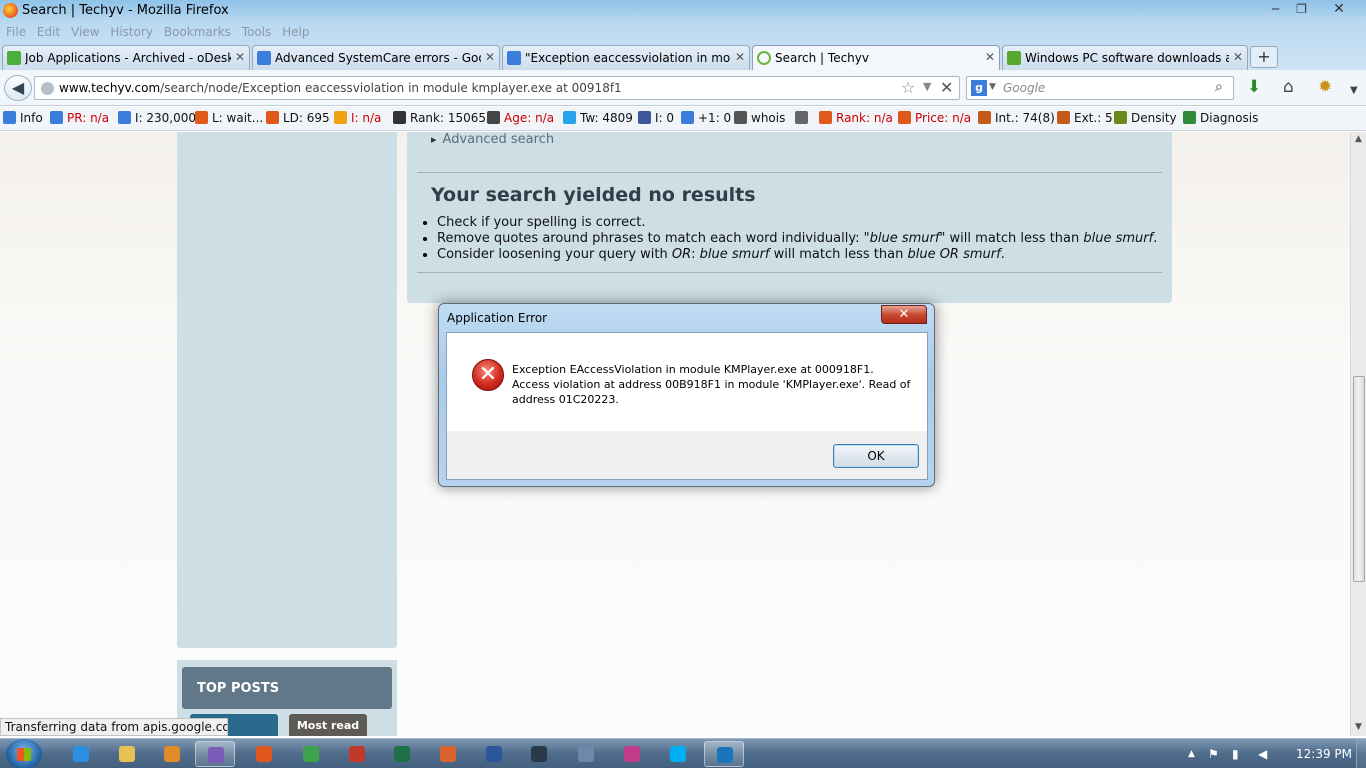  What do you see at coordinates (215, 754) in the screenshot?
I see `taskbar-app-visual-studio` at bounding box center [215, 754].